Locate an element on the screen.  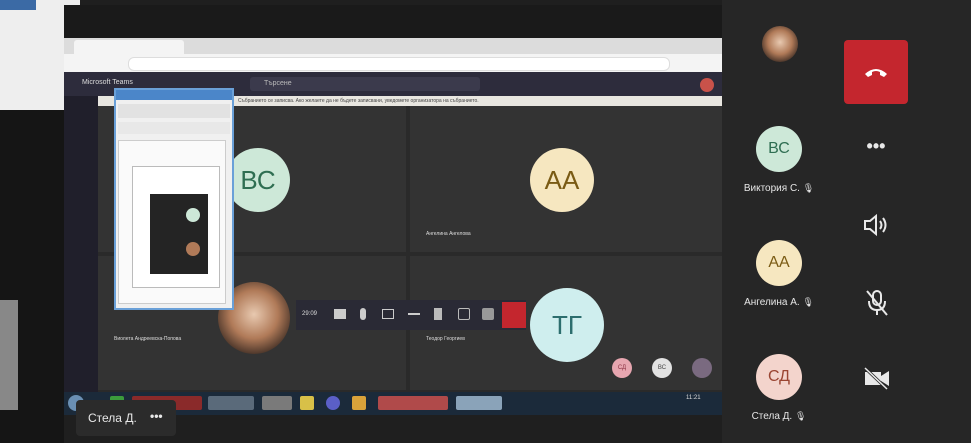
raise-hand-icon is located at coordinates (438, 314).